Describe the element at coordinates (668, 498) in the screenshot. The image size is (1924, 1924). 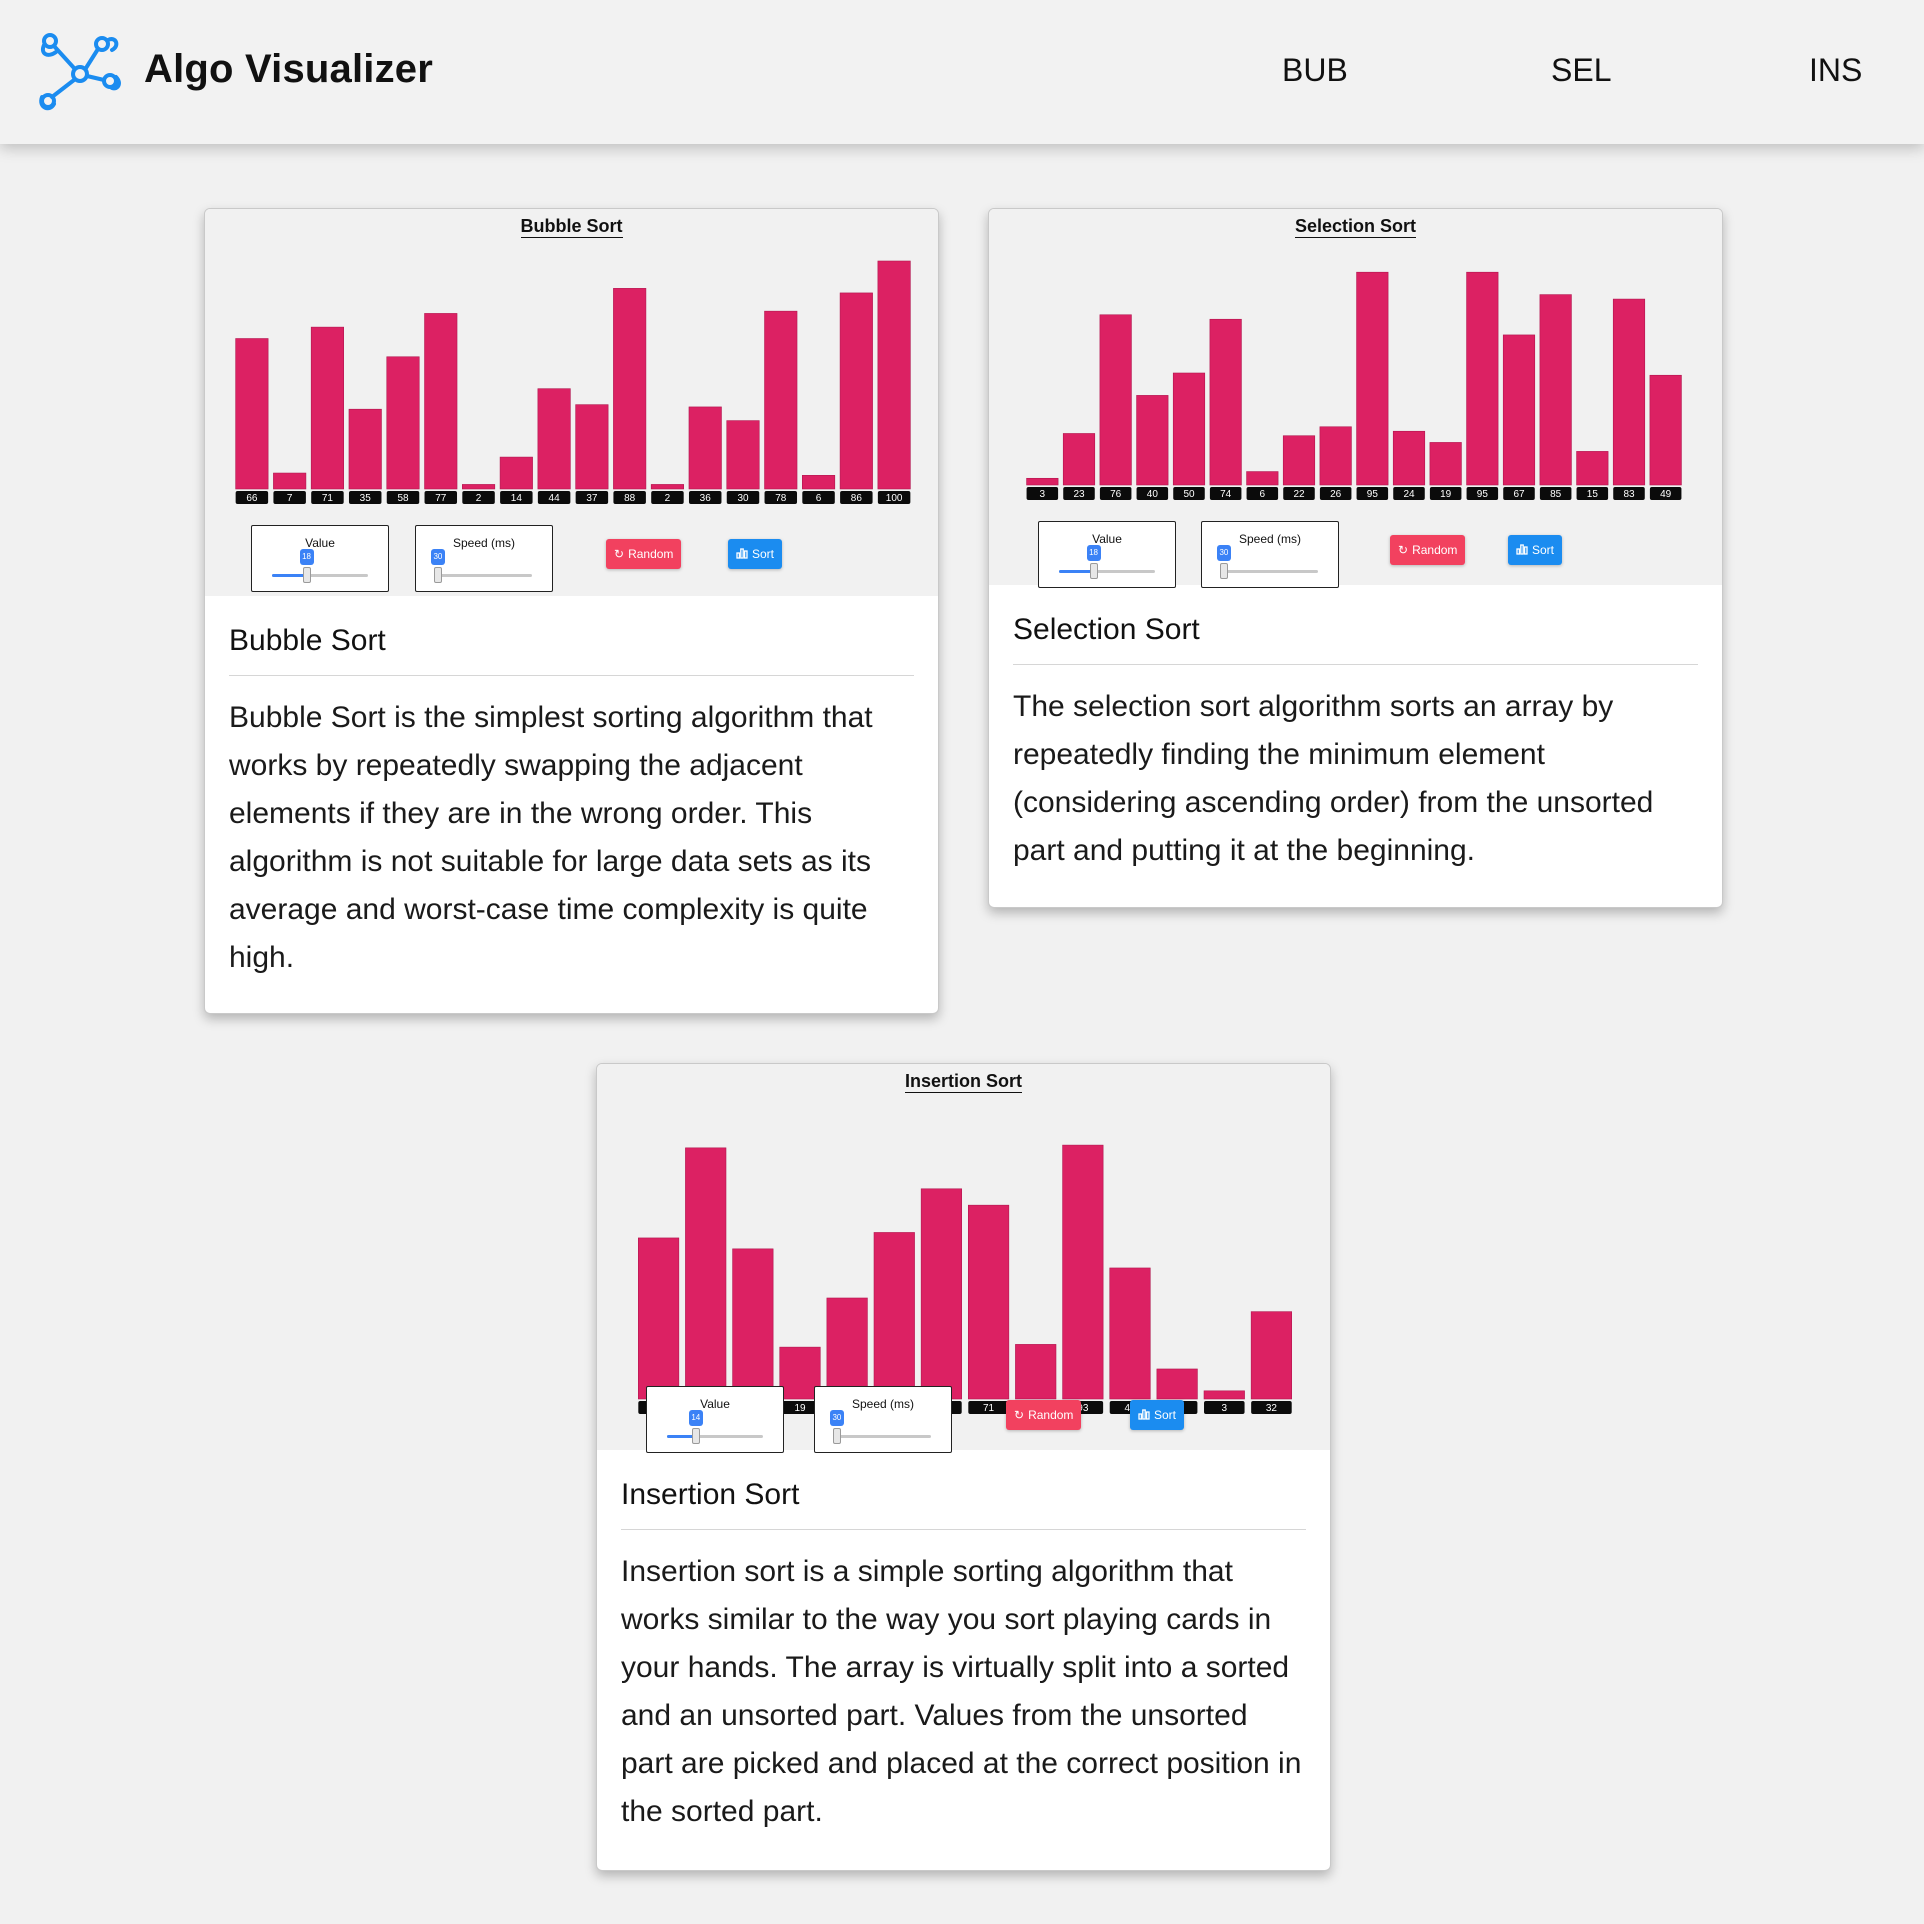
I see `bar-value-label: 2` at that location.